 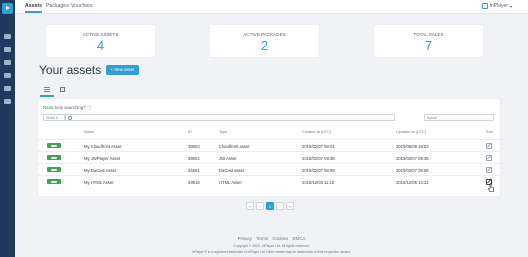 I want to click on stat-label: ACTIVE PACKAGES, so click(x=264, y=34).